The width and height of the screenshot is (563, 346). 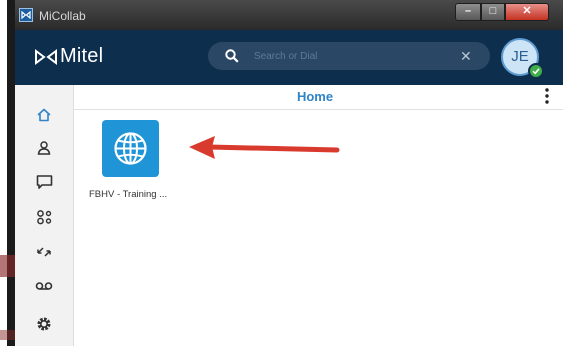 What do you see at coordinates (536, 71) in the screenshot?
I see `presence-available-icon` at bounding box center [536, 71].